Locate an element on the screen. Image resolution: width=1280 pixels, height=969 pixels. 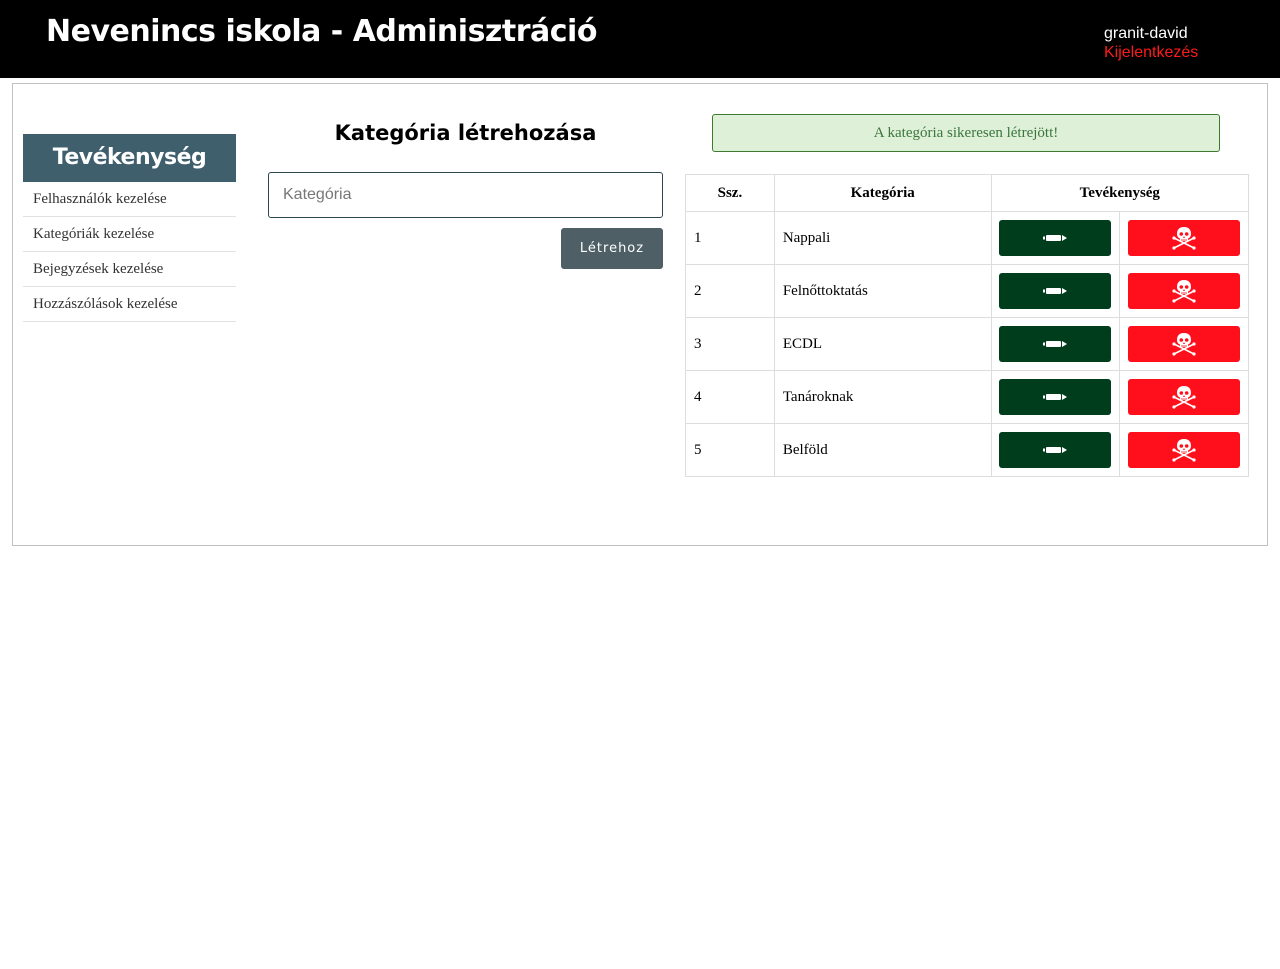
table-row: 5 Belföld is located at coordinates (967, 450).